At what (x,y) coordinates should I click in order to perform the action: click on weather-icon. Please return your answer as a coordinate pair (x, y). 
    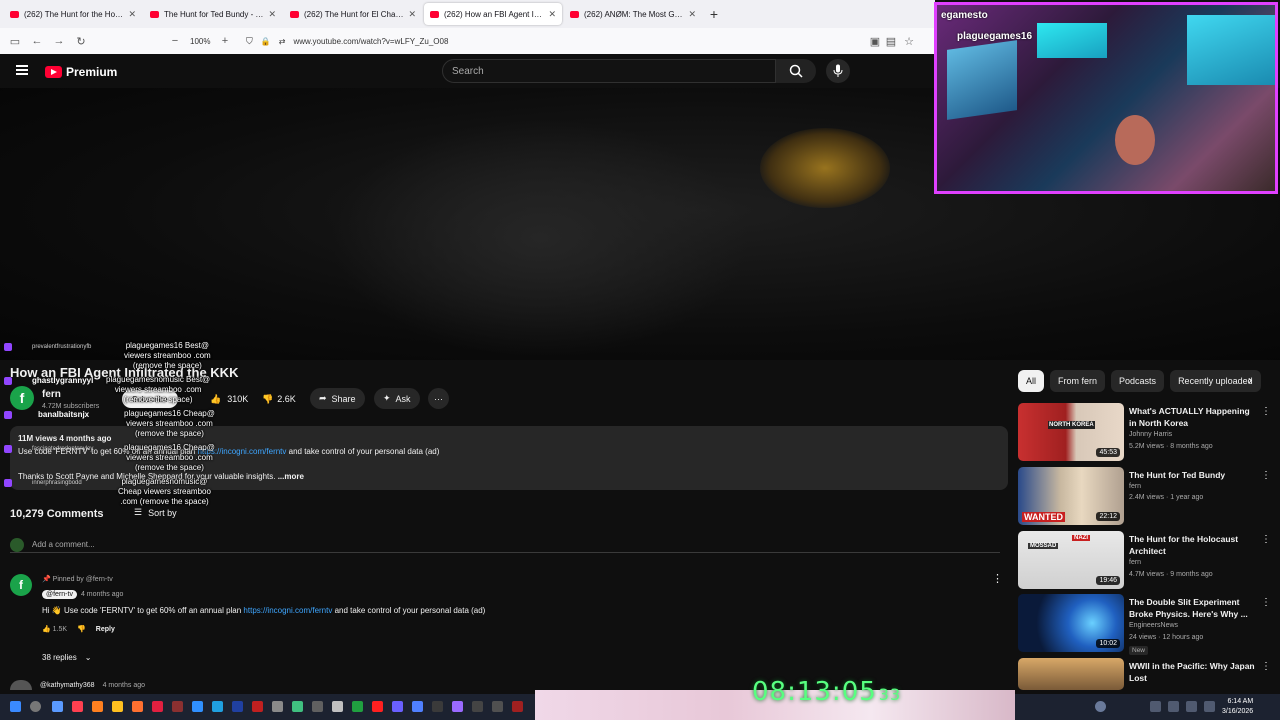
    Looking at the image, I should click on (1100, 706).